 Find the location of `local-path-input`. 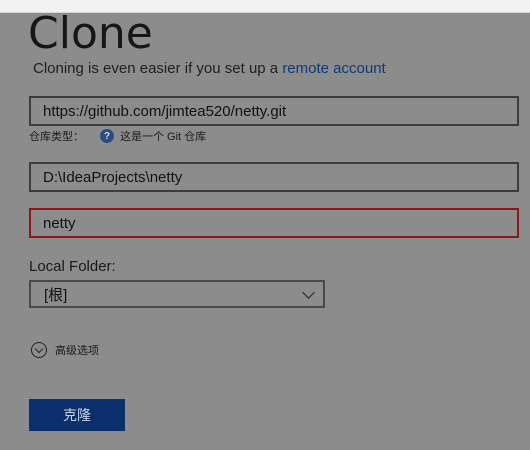

local-path-input is located at coordinates (274, 177).